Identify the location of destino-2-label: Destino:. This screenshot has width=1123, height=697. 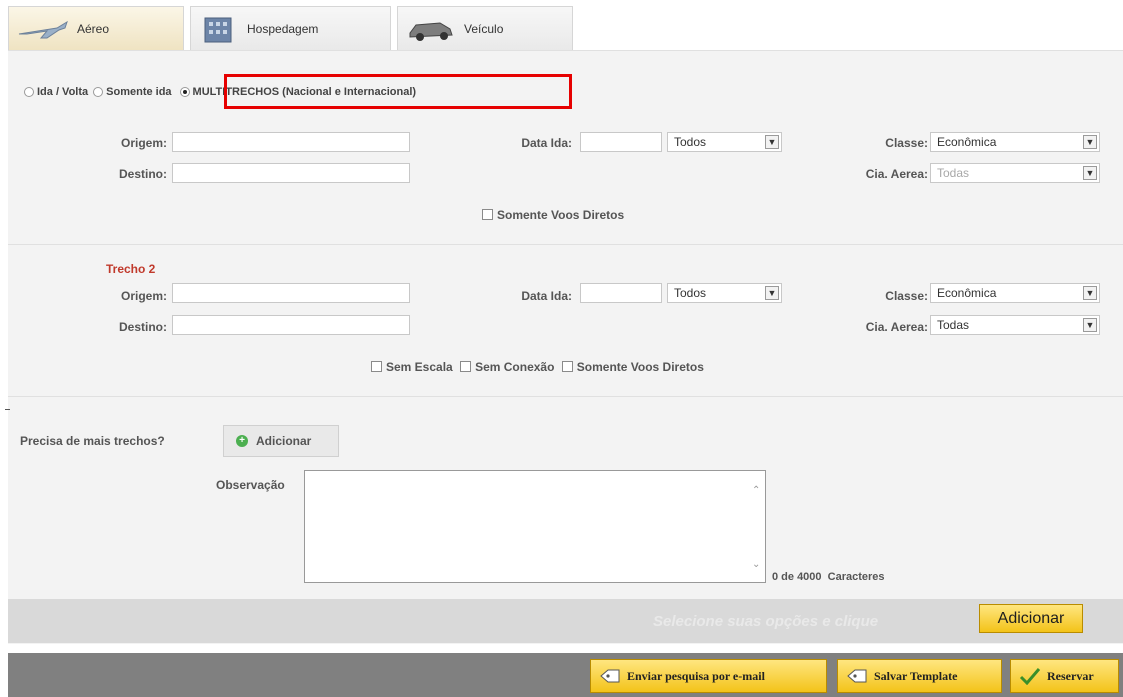
(143, 327).